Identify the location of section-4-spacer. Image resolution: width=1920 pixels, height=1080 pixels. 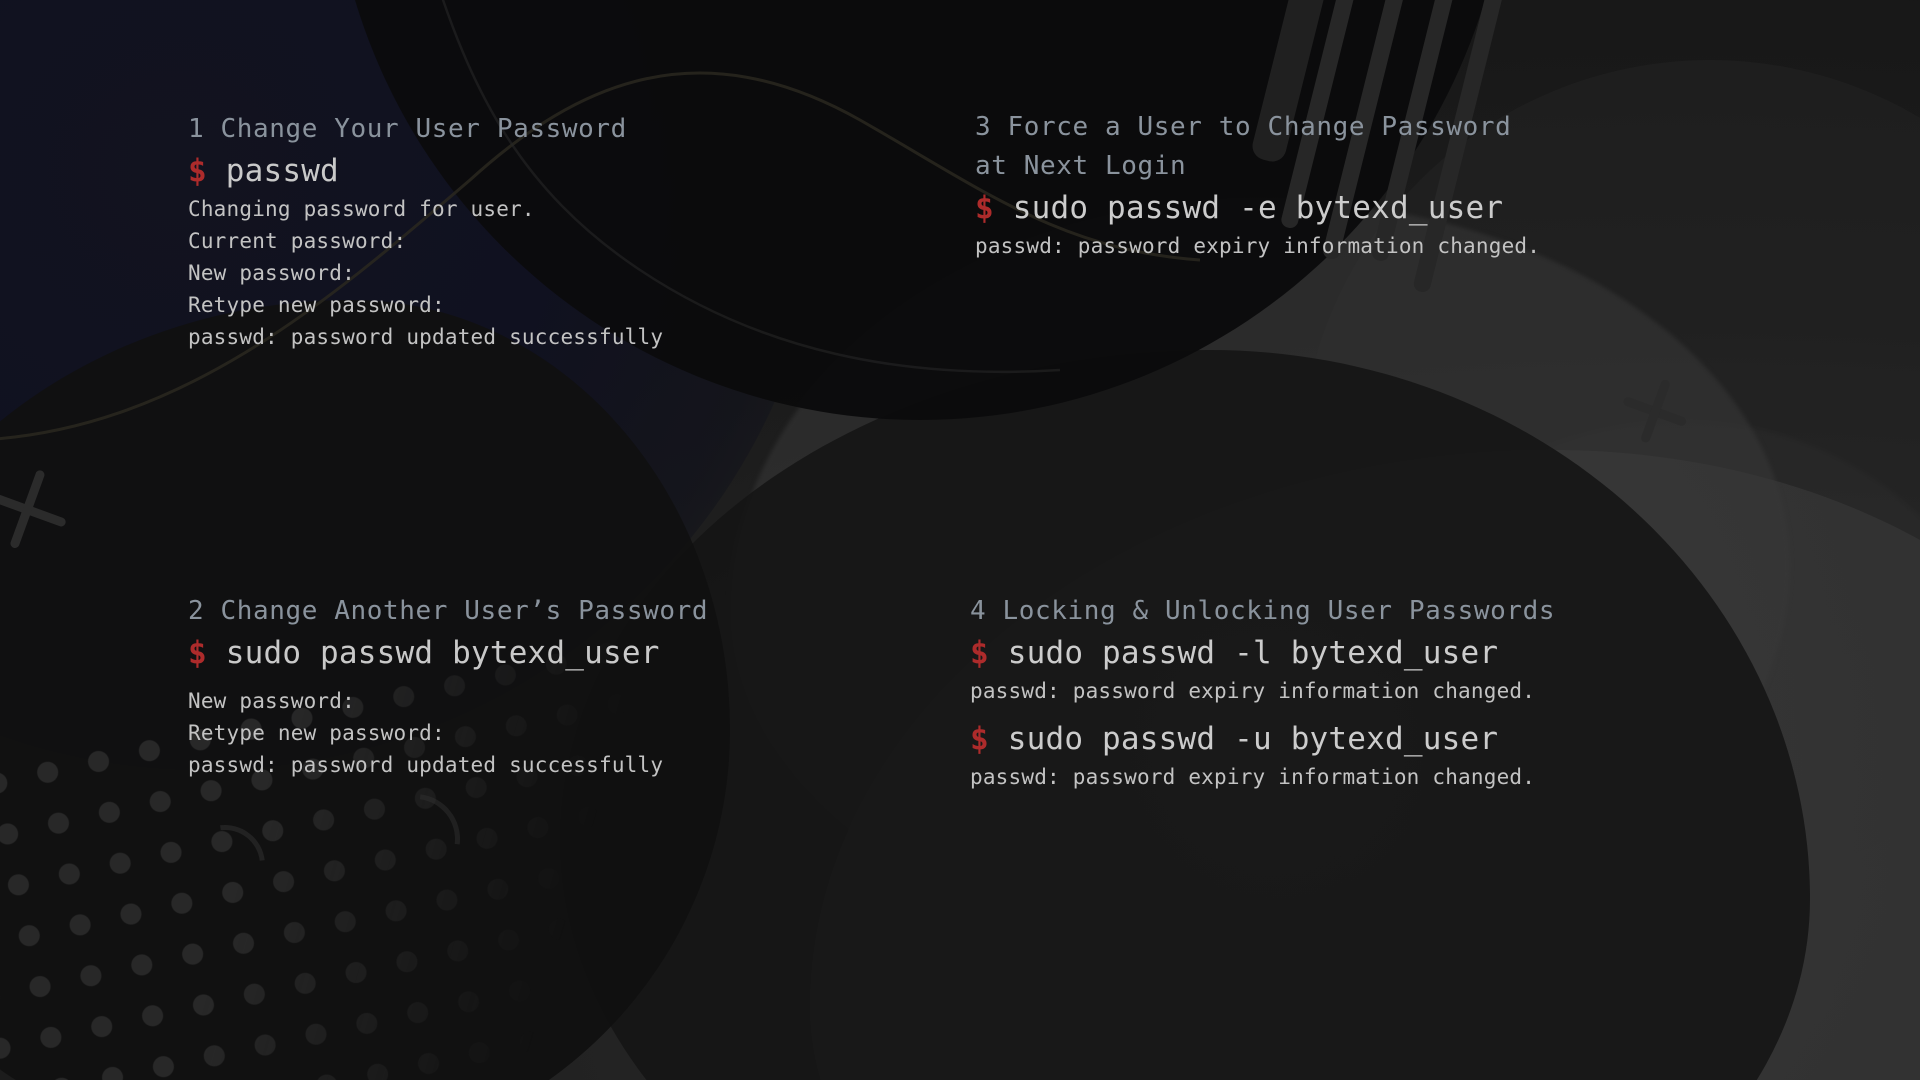
(1262, 712).